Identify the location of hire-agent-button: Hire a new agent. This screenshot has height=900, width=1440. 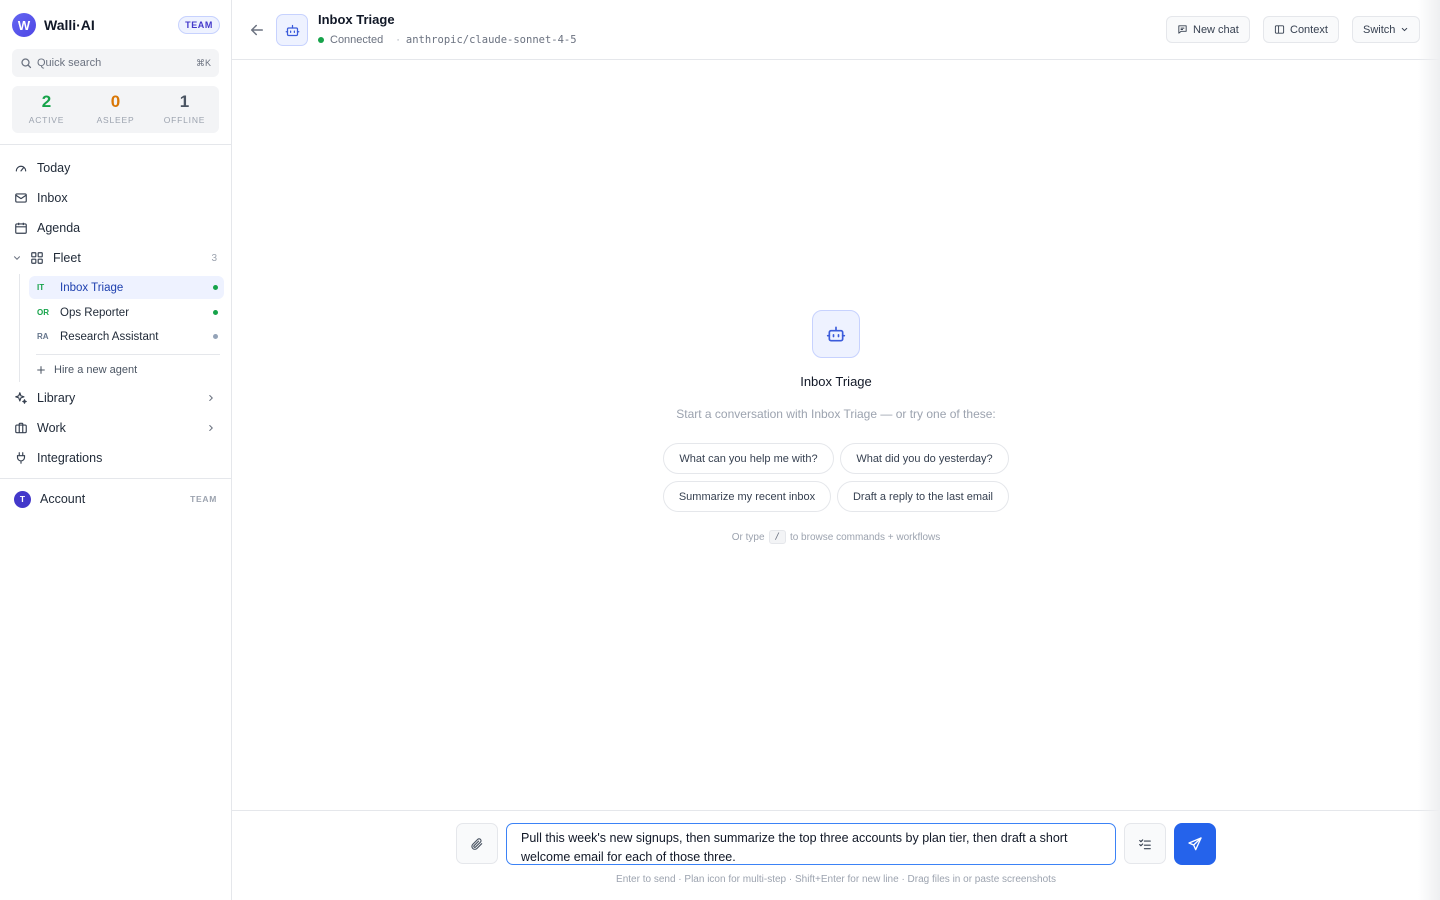
(86, 370).